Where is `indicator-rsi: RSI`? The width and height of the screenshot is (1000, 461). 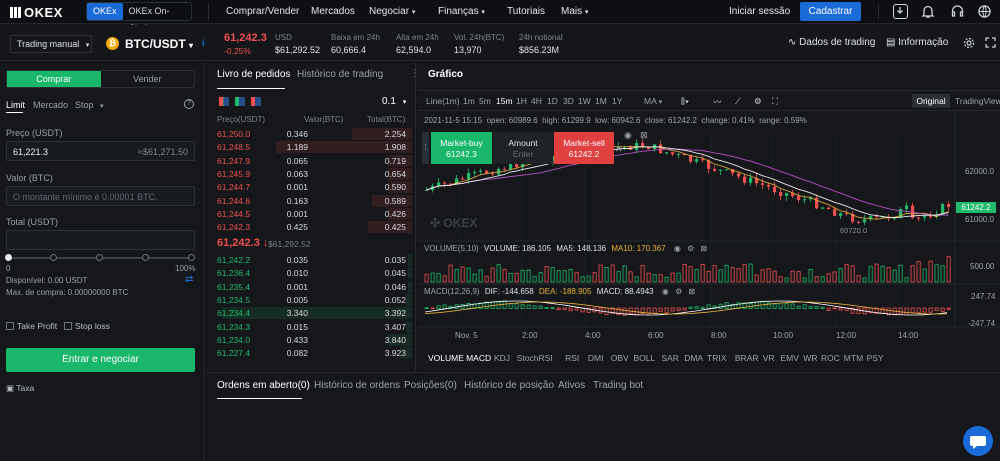 indicator-rsi: RSI is located at coordinates (572, 358).